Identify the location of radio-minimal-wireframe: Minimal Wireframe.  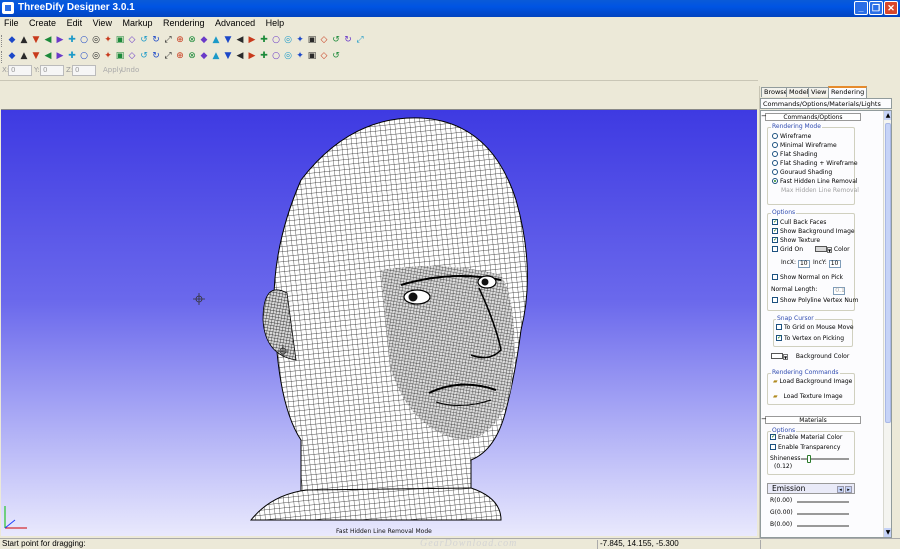
(804, 146).